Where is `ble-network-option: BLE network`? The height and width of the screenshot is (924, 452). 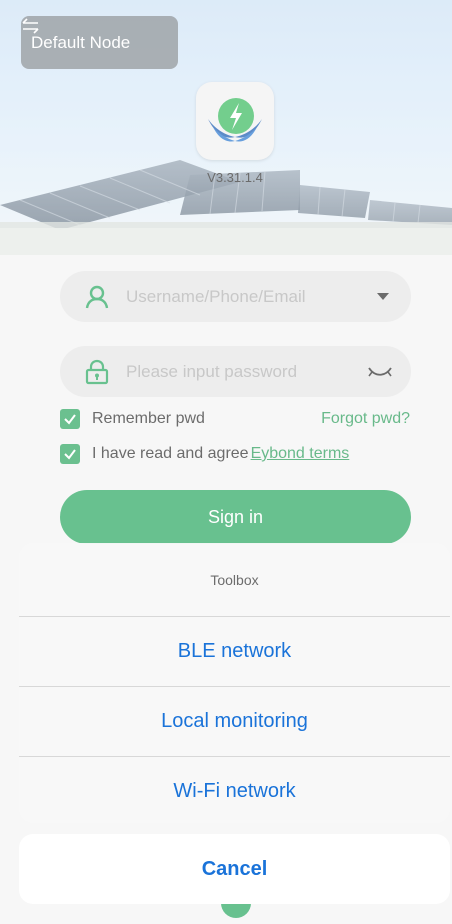
ble-network-option: BLE network is located at coordinates (234, 652).